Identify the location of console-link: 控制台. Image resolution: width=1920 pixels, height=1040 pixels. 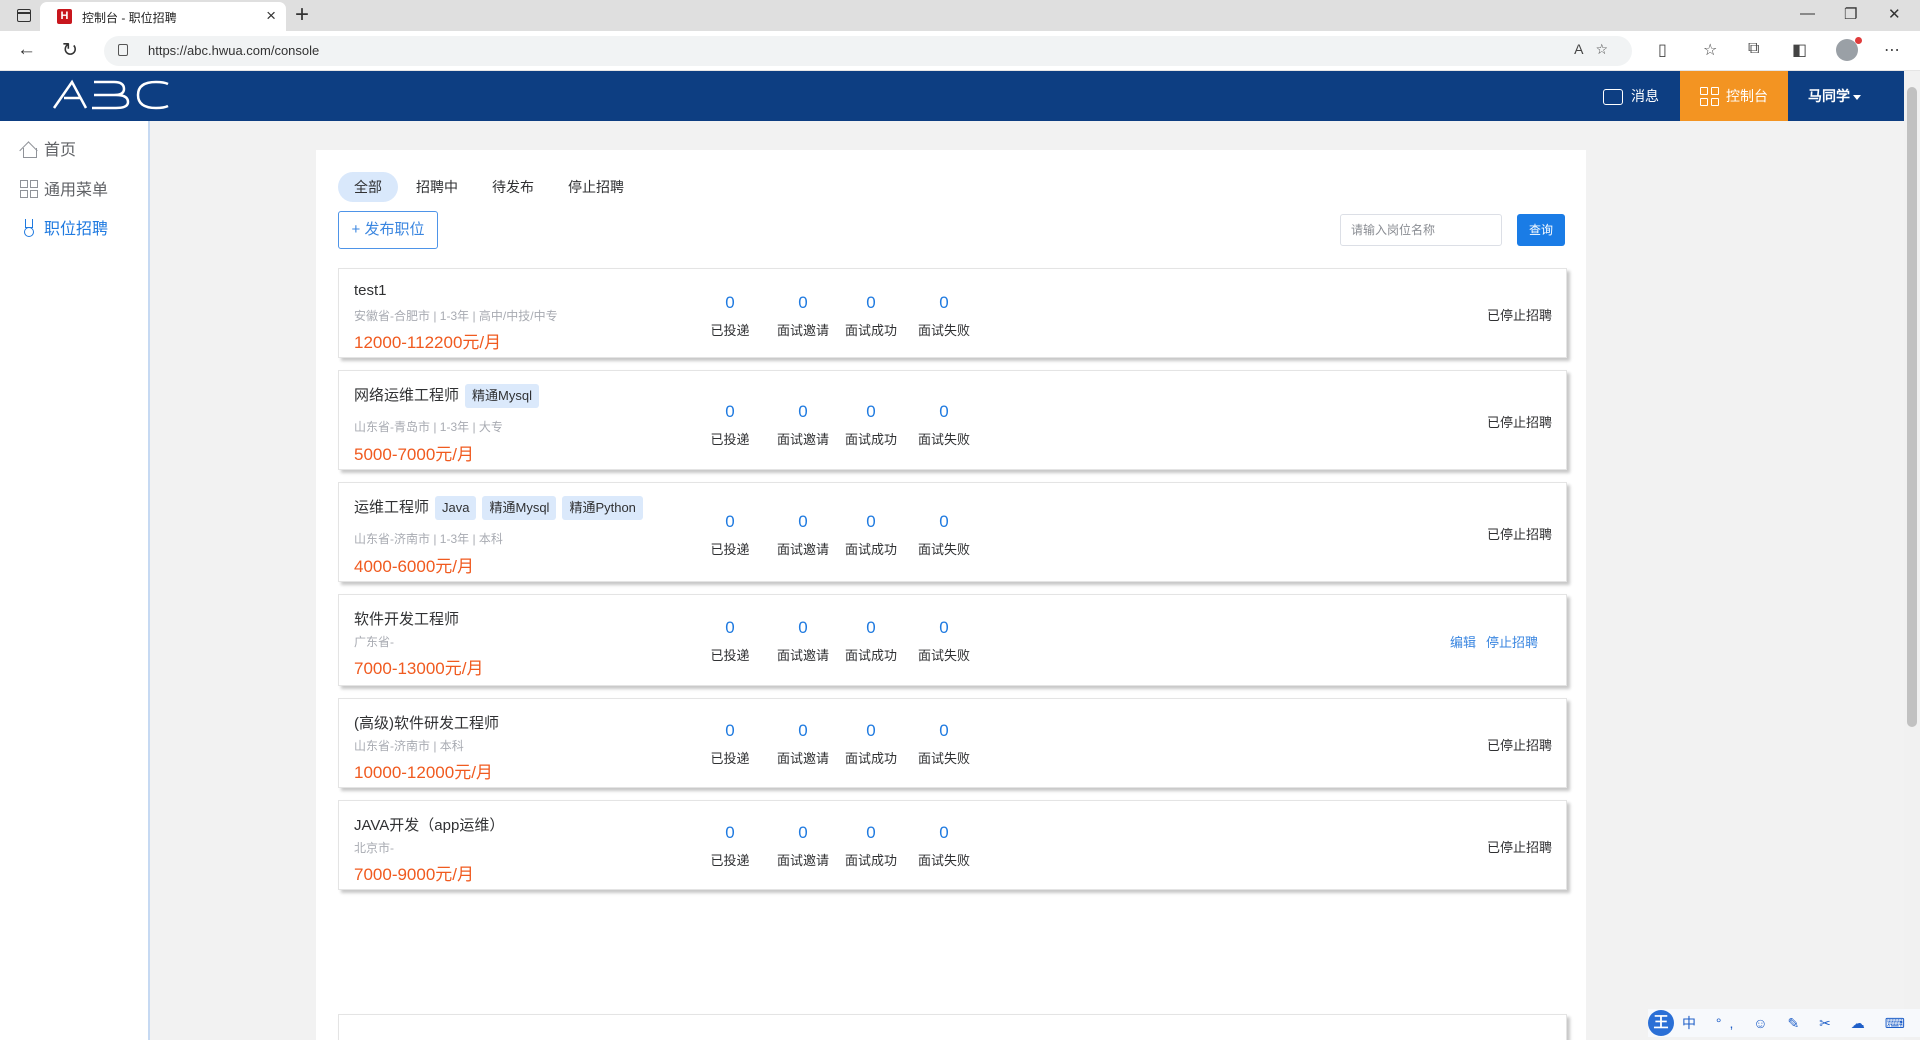
(1734, 96).